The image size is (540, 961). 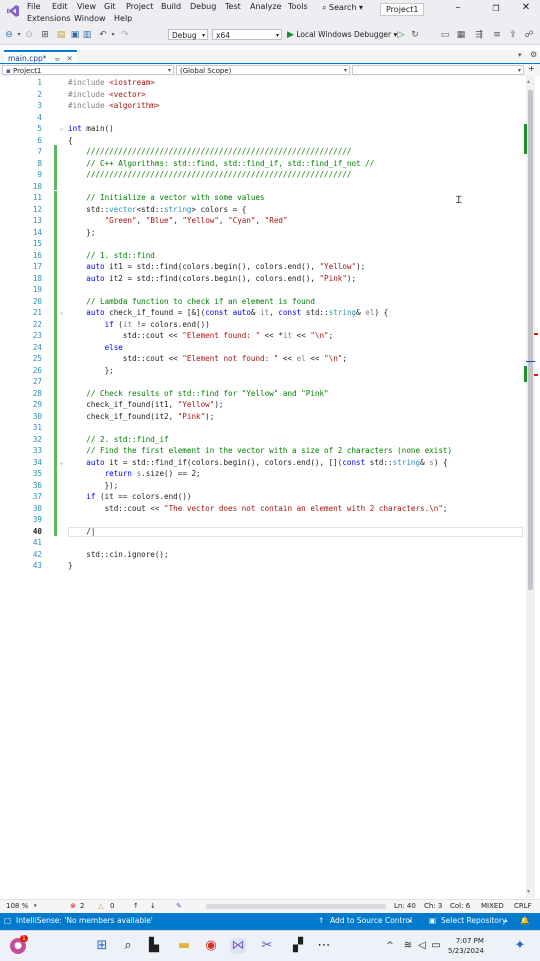 What do you see at coordinates (445, 35) in the screenshot?
I see `layout-icon: ▭` at bounding box center [445, 35].